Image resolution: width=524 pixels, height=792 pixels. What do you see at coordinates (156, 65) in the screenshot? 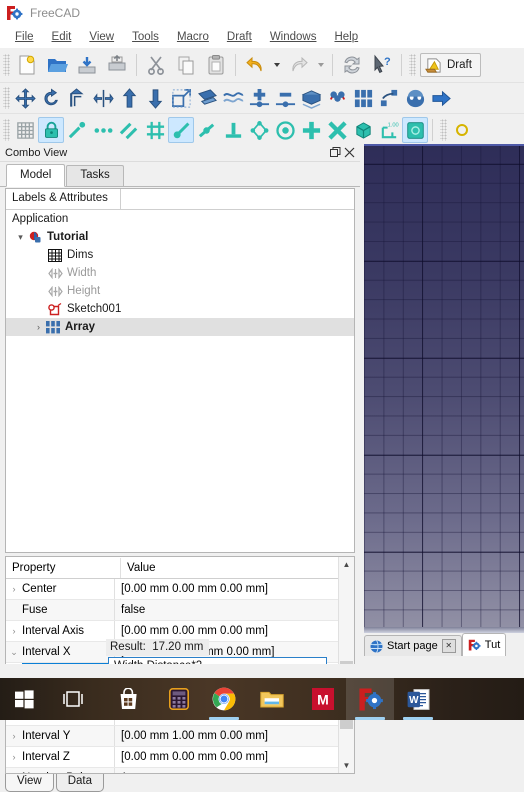
I see `cut-icon` at bounding box center [156, 65].